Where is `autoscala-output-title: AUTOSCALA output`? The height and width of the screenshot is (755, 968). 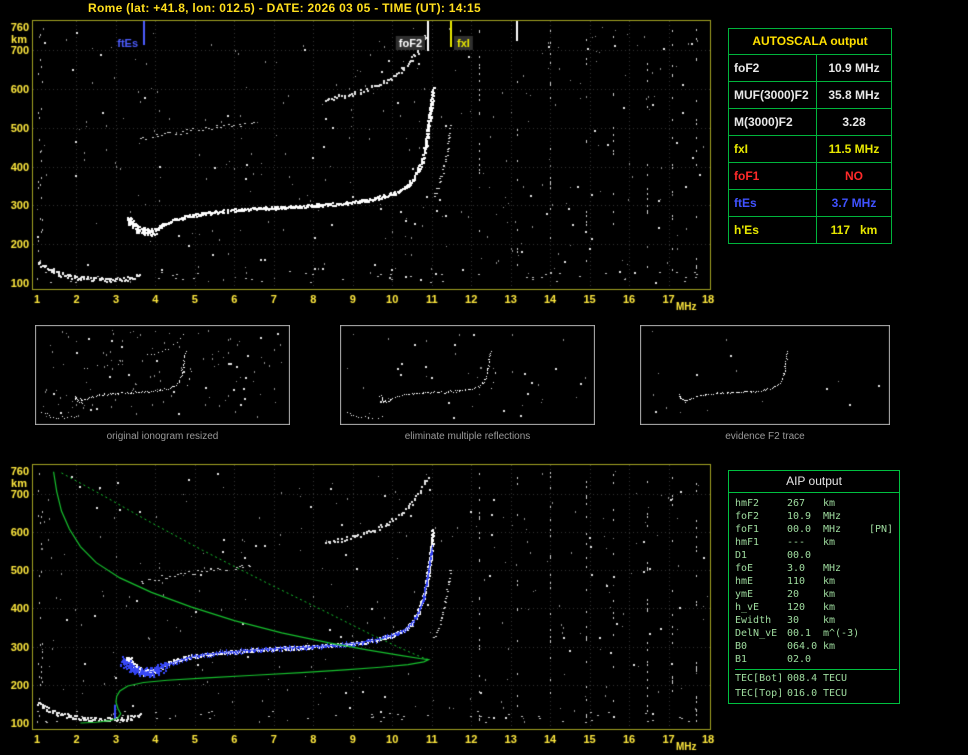 autoscala-output-title: AUTOSCALA output is located at coordinates (810, 42).